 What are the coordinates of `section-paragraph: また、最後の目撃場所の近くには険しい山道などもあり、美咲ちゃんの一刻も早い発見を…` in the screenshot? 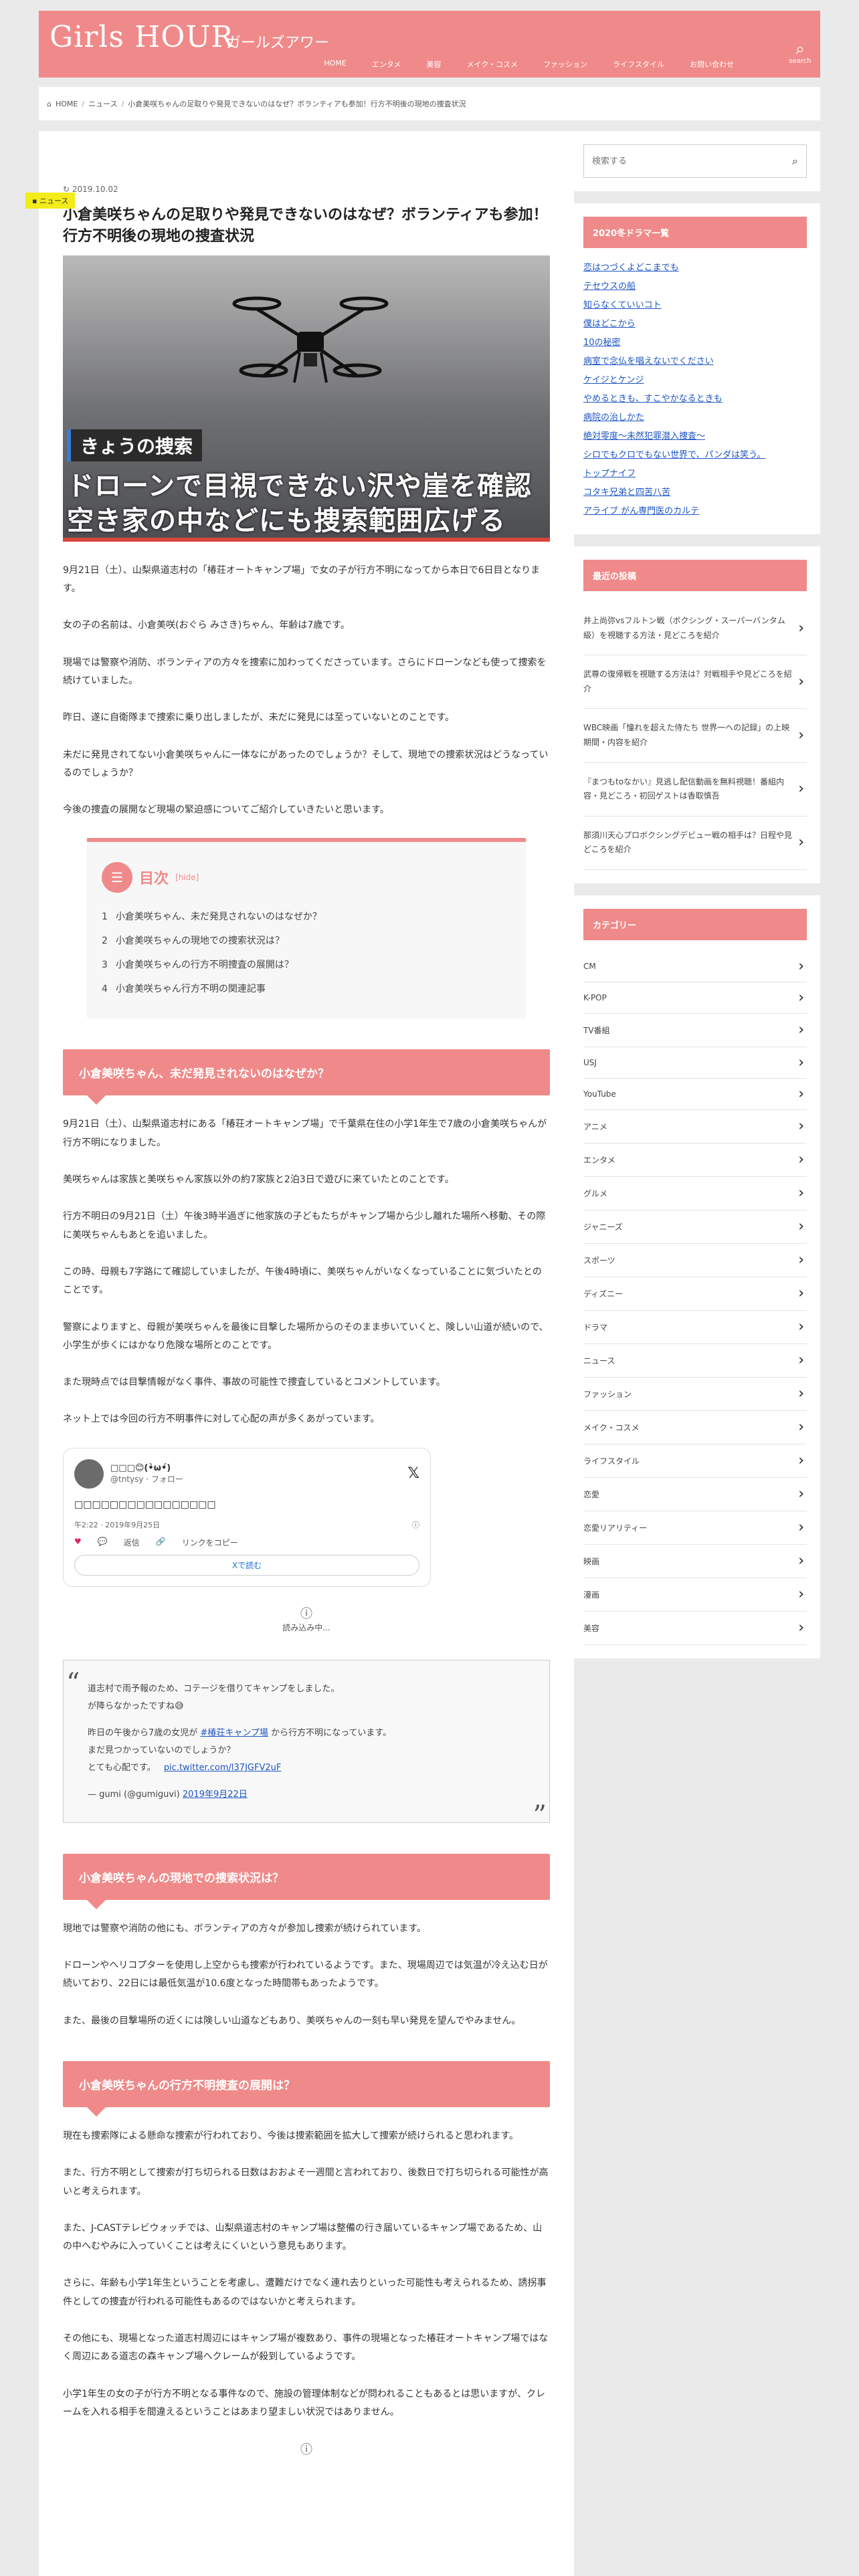 It's located at (292, 2021).